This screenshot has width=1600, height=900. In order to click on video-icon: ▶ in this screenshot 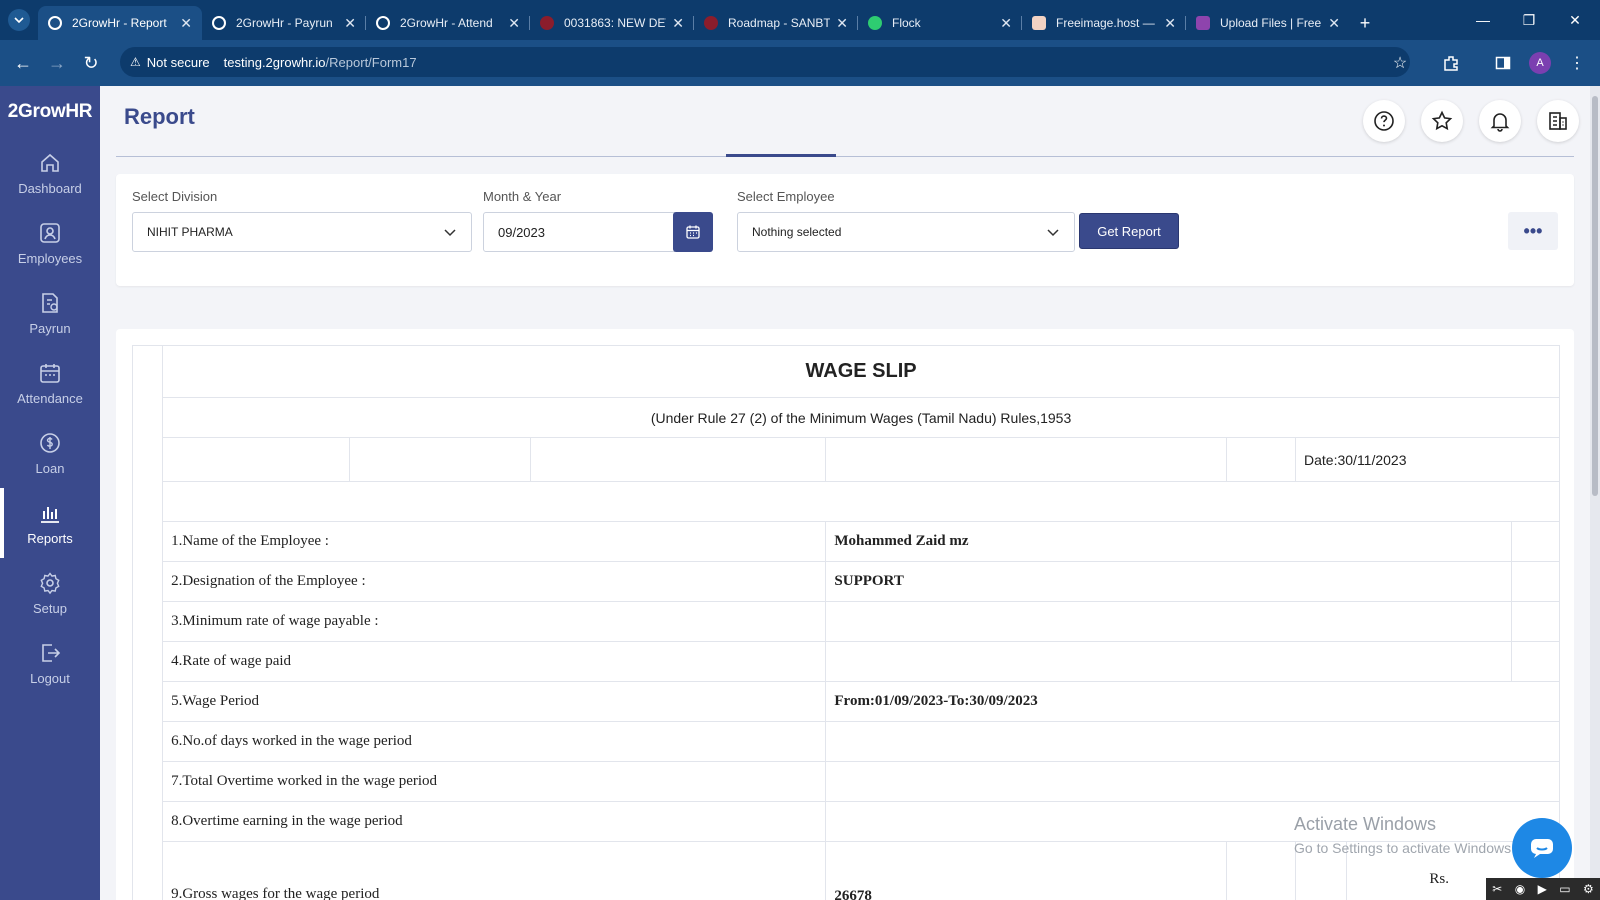, I will do `click(1542, 889)`.